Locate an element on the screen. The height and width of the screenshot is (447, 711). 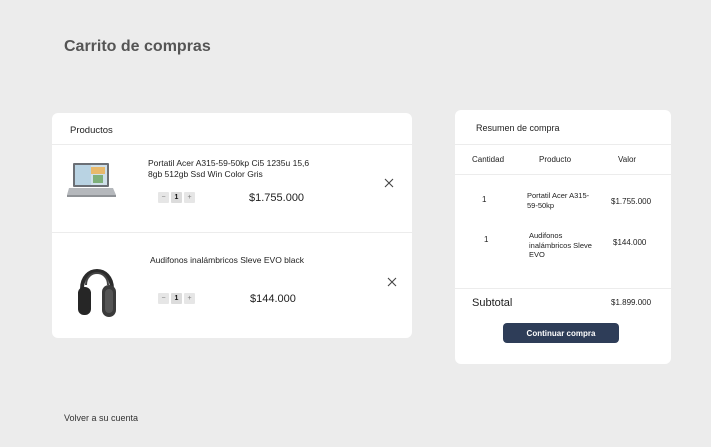
summary-product: Portatil Acer A315-59-50kp is located at coordinates (558, 200).